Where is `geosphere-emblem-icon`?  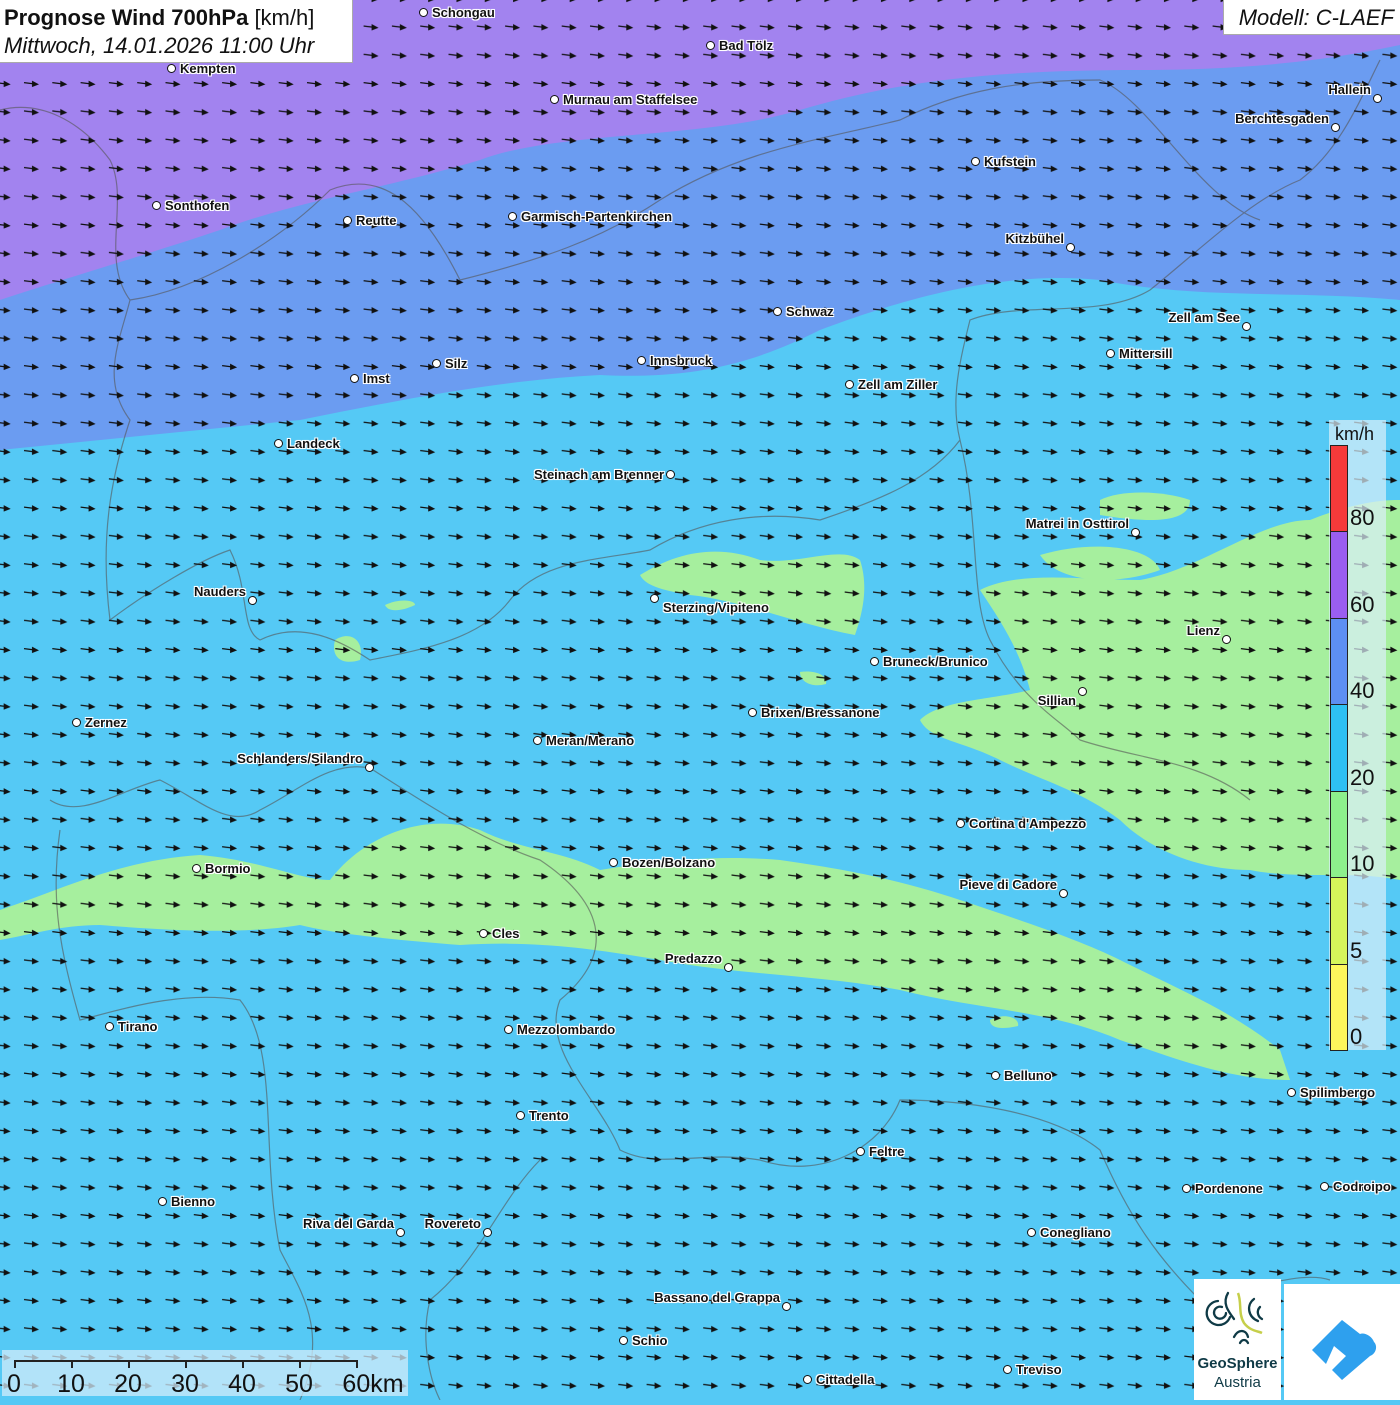 geosphere-emblem-icon is located at coordinates (1234, 1318).